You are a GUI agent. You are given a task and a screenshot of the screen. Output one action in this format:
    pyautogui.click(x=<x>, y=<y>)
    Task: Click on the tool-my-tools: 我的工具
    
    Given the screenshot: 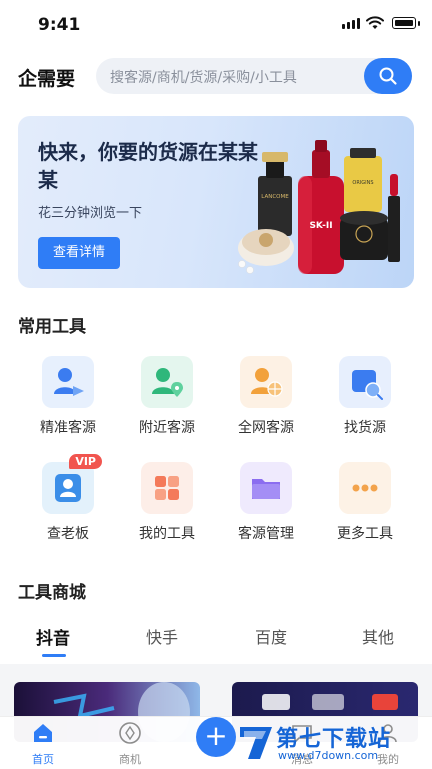 What is the action you would take?
    pyautogui.click(x=167, y=502)
    